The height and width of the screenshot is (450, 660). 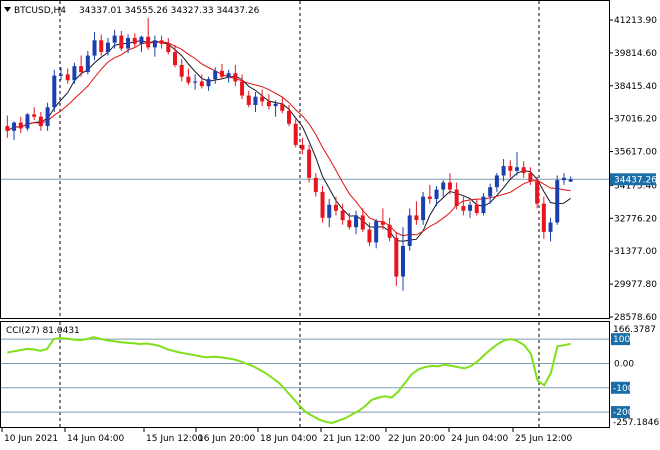 What do you see at coordinates (635, 54) in the screenshot?
I see `price-tick-label: 39814.60` at bounding box center [635, 54].